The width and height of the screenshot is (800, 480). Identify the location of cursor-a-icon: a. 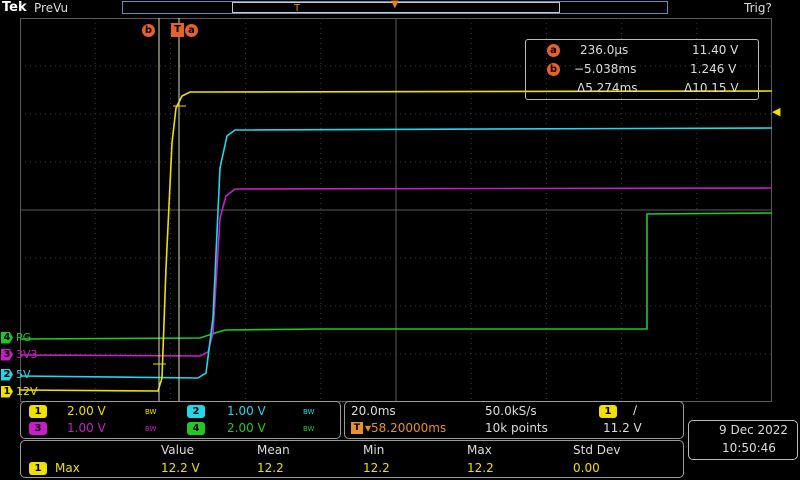
(553, 50).